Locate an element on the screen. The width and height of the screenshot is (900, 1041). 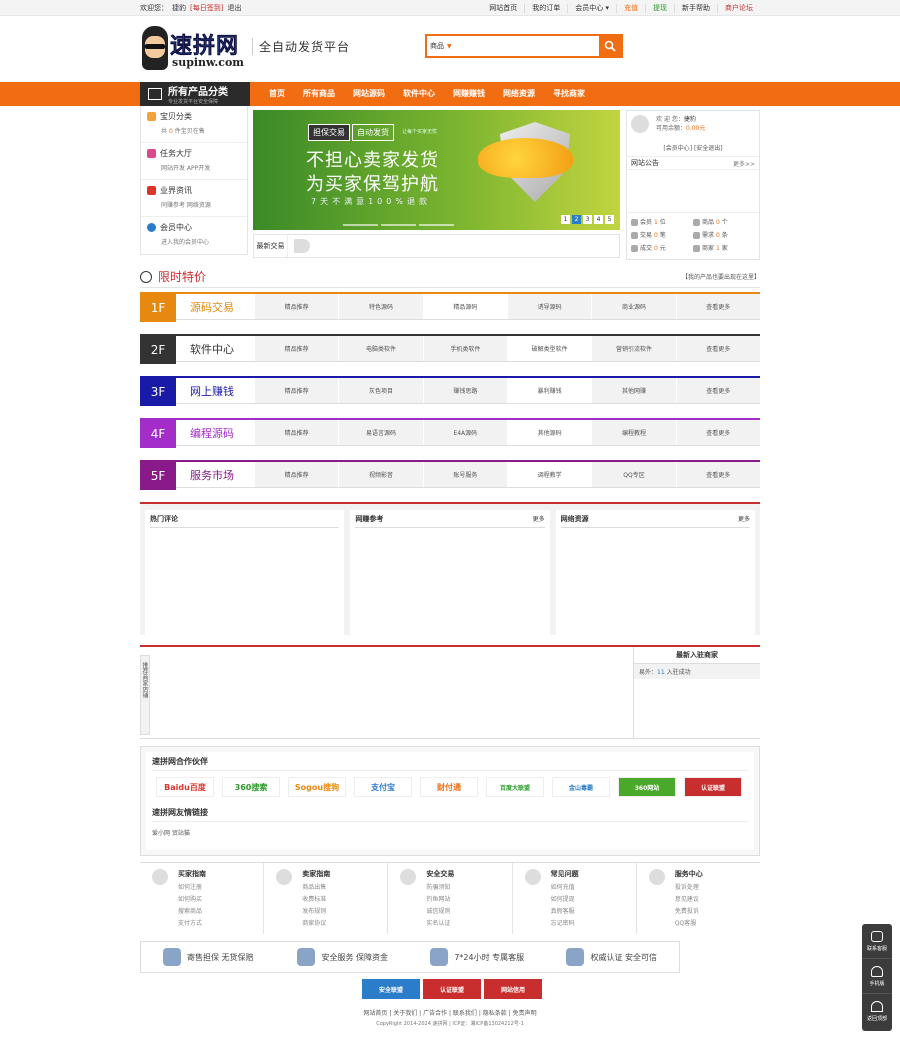
floor-tab: 易语言源码 is located at coordinates (380, 432).